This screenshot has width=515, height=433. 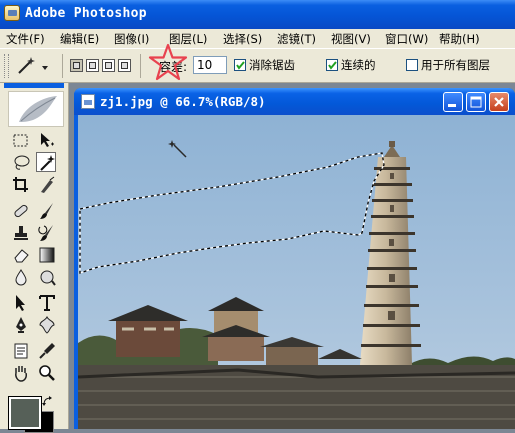 I want to click on add-to-selection-icon, so click(x=92, y=65).